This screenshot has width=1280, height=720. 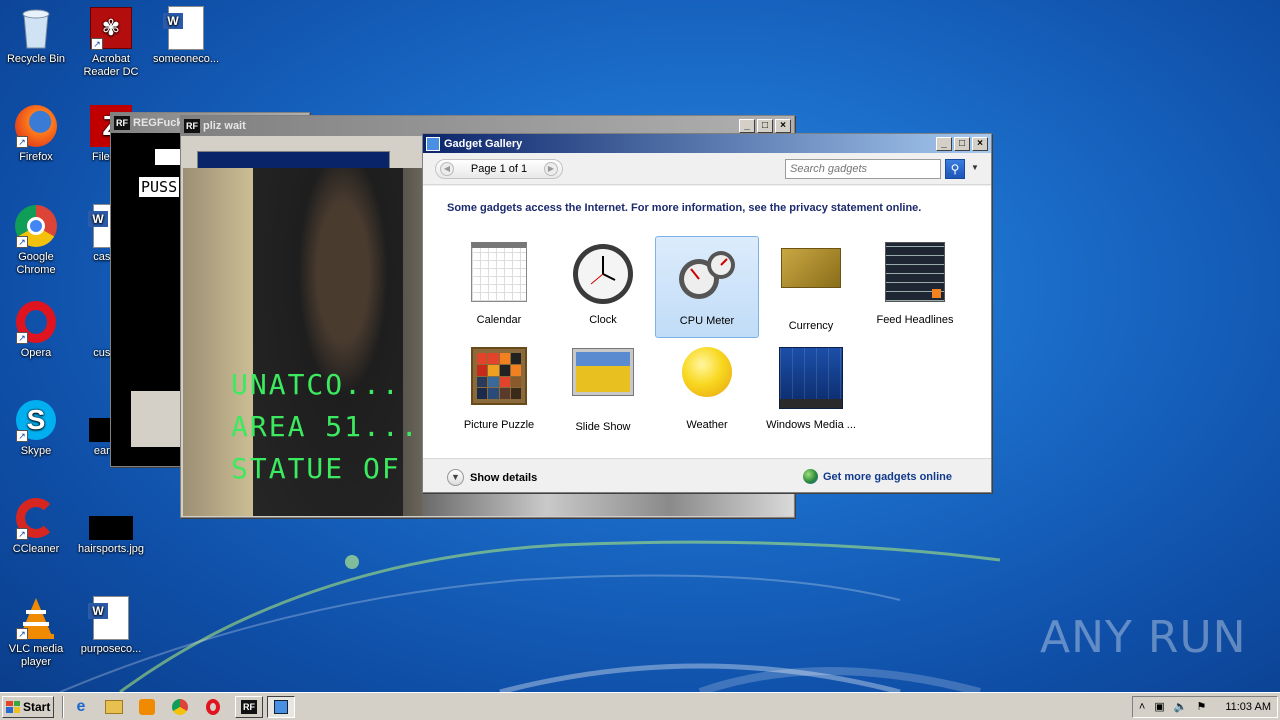 What do you see at coordinates (36, 59) in the screenshot?
I see `desktop-icon-label: Recycle Bin` at bounding box center [36, 59].